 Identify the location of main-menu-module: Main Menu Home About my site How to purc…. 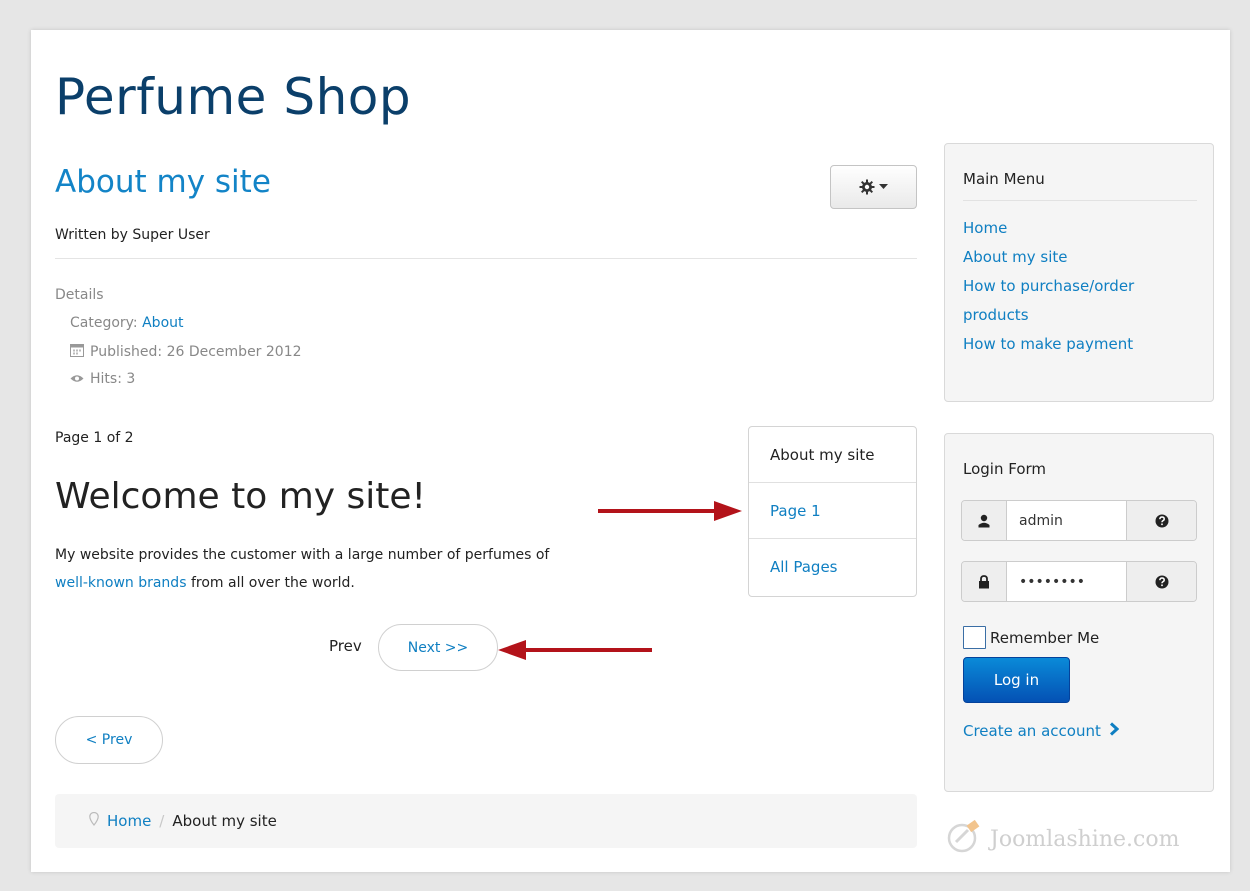
(1079, 272).